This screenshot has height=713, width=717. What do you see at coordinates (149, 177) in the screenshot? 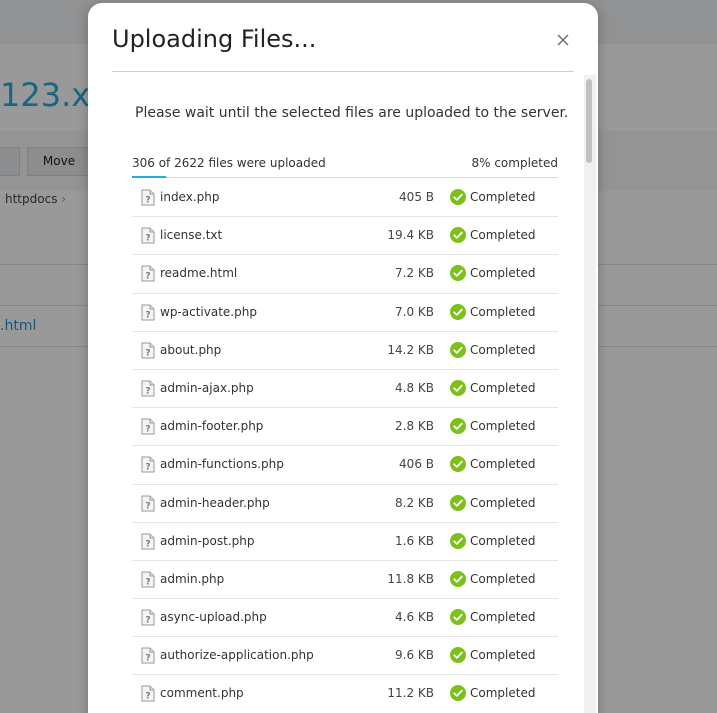
I see `progress-bar-fill` at bounding box center [149, 177].